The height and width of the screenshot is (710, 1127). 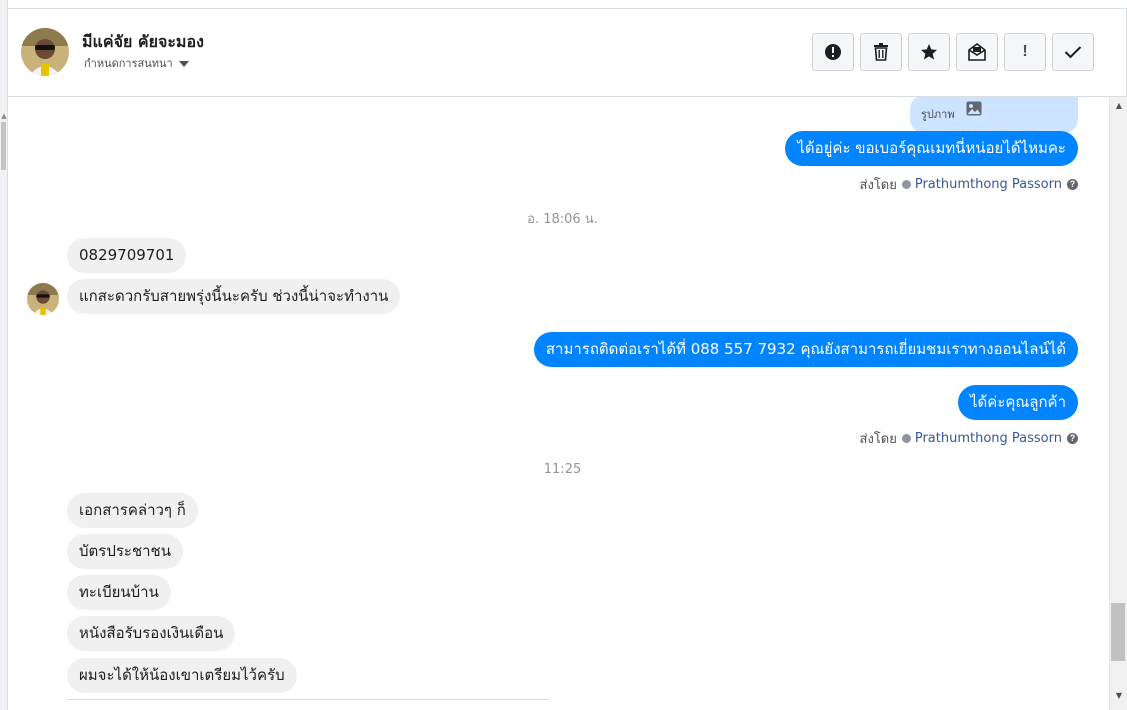 I want to click on scroll-down-arrow-icon: ▼, so click(x=1118, y=695).